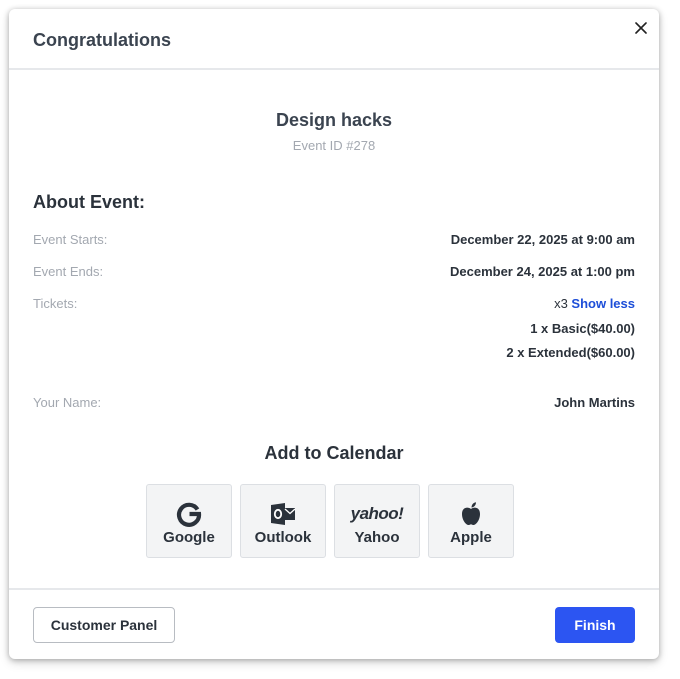  Describe the element at coordinates (570, 352) in the screenshot. I see `ticket-line-extended: 2 x Extended($60.00)` at that location.